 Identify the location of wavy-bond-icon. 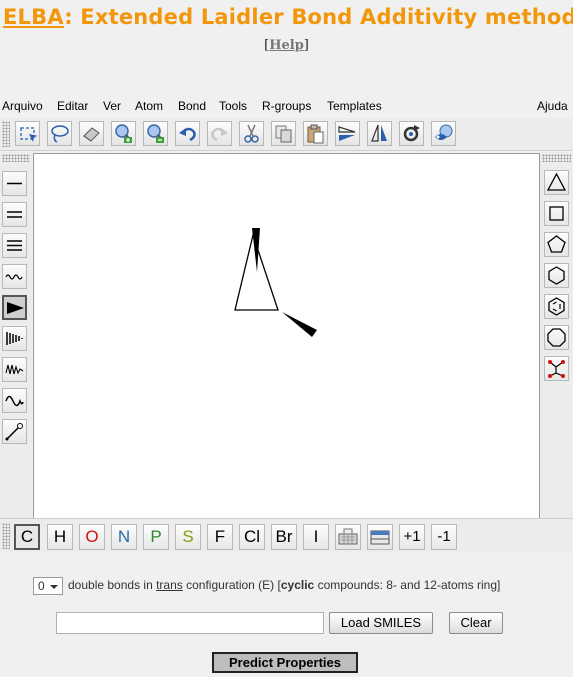
(14, 369).